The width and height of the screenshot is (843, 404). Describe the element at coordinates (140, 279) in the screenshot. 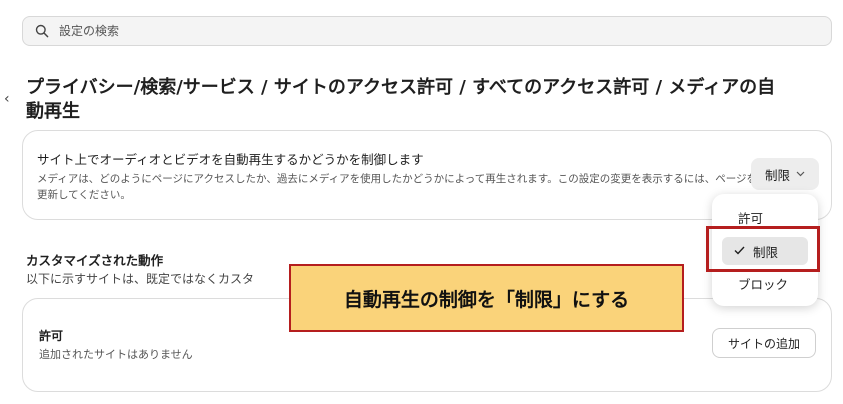

I see `custom-behavior-description: 以下に示すサイトは、既定ではなくカスタ` at that location.